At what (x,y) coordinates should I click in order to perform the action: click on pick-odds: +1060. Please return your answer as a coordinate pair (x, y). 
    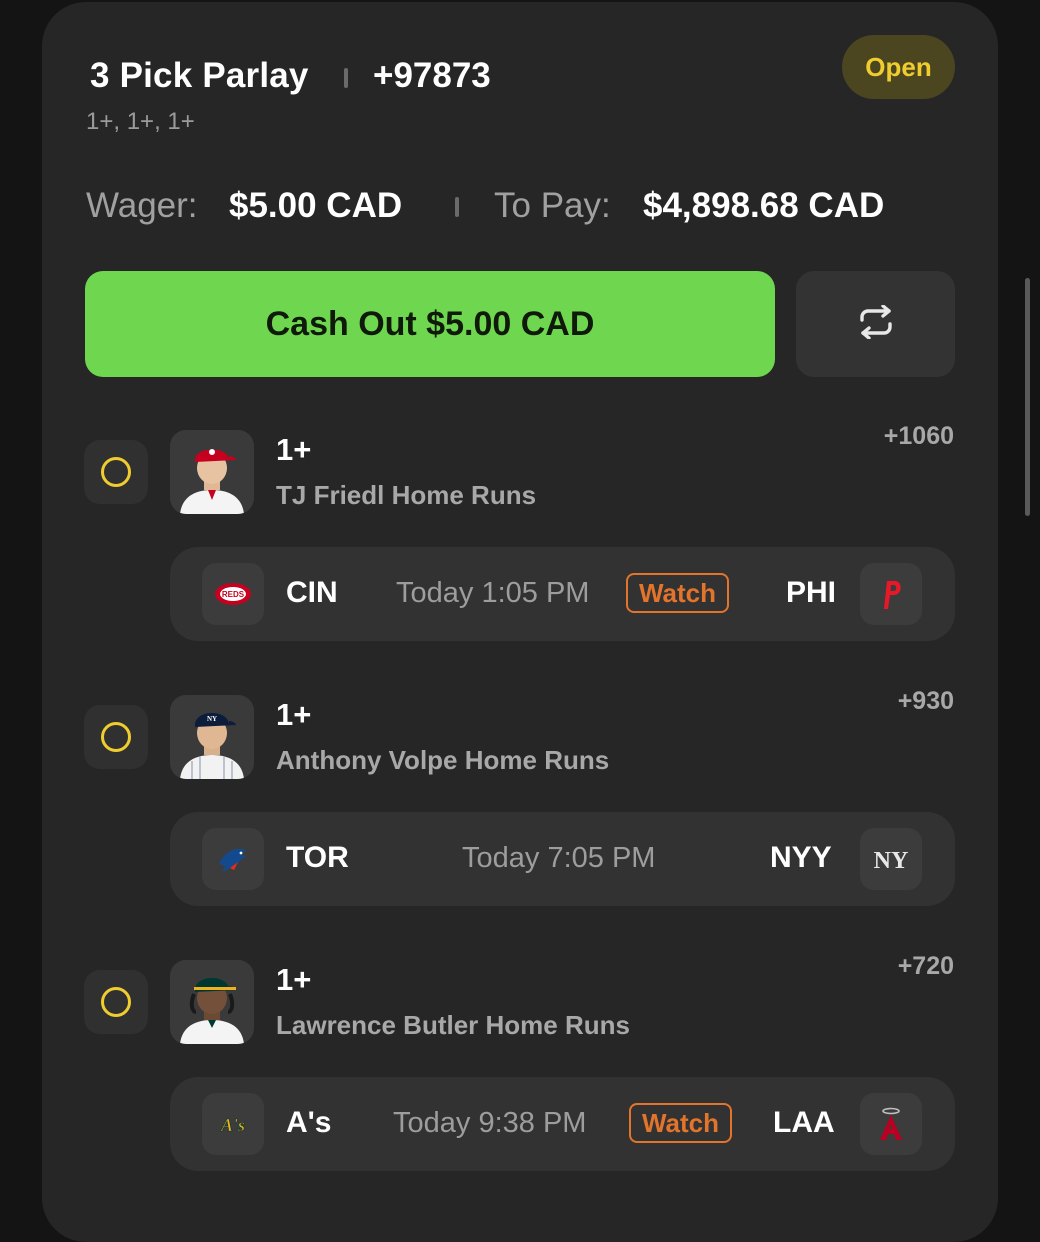
    Looking at the image, I should click on (918, 436).